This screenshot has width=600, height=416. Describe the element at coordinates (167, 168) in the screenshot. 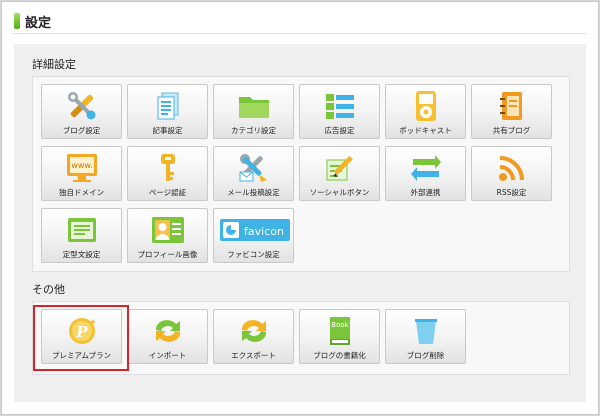

I see `key-icon` at that location.